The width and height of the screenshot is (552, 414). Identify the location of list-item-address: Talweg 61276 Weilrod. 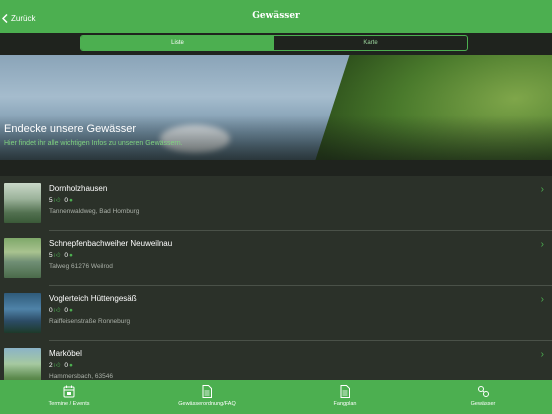
(81, 266).